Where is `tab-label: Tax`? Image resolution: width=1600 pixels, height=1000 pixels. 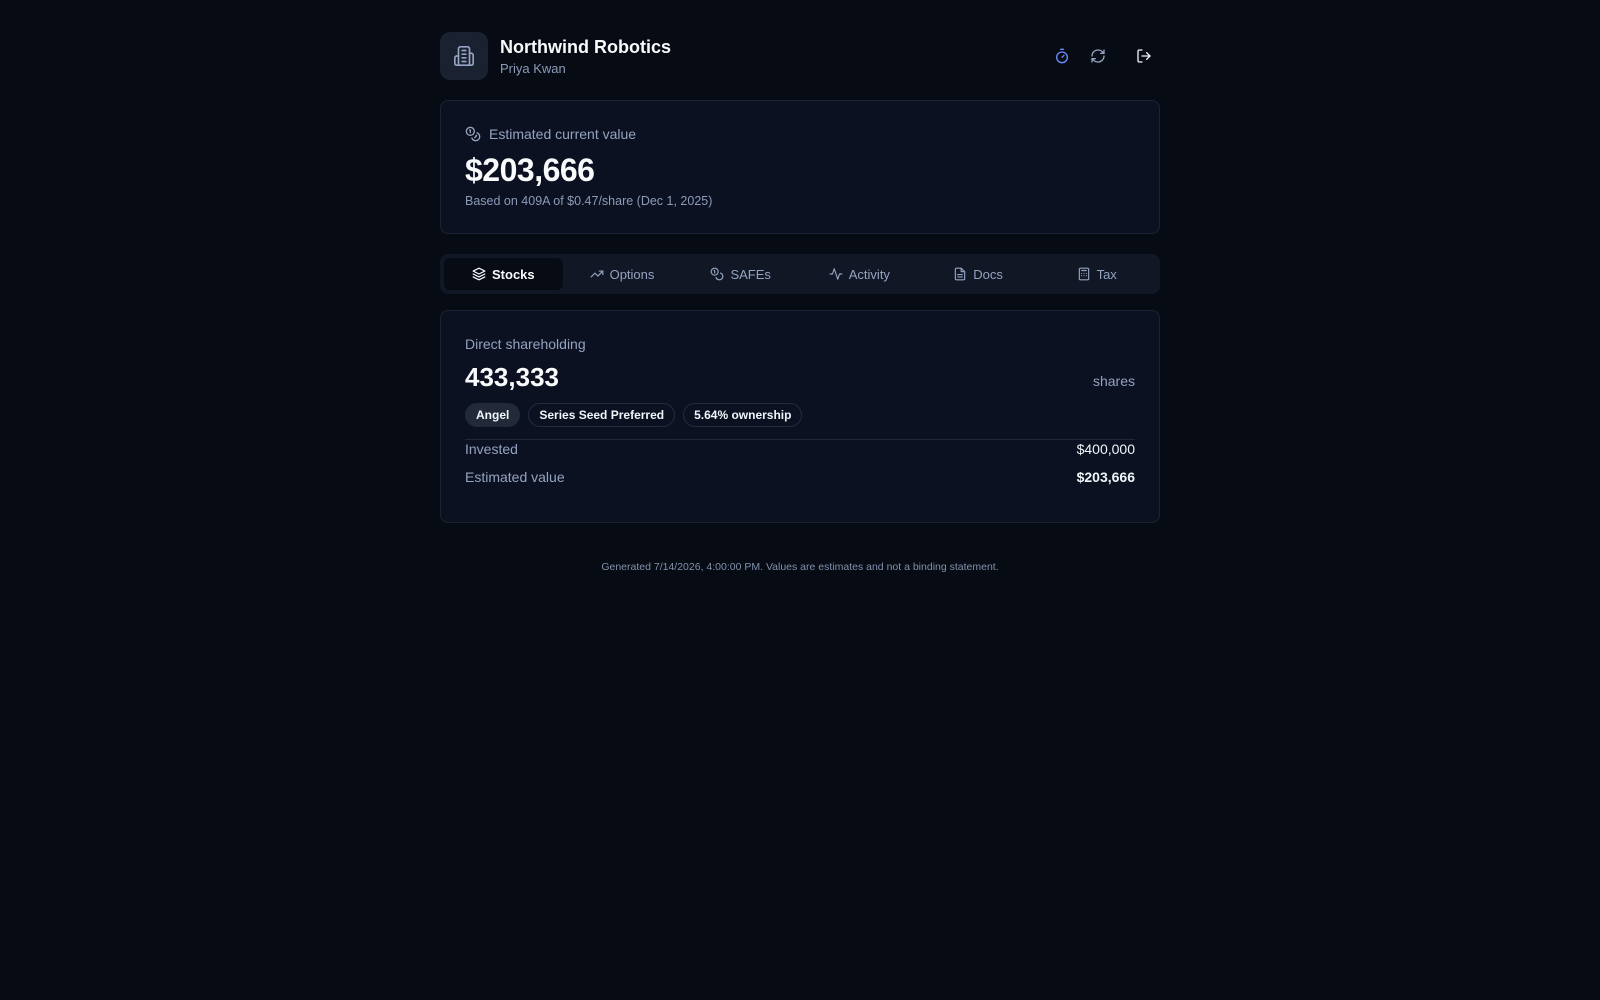
tab-label: Tax is located at coordinates (1106, 274).